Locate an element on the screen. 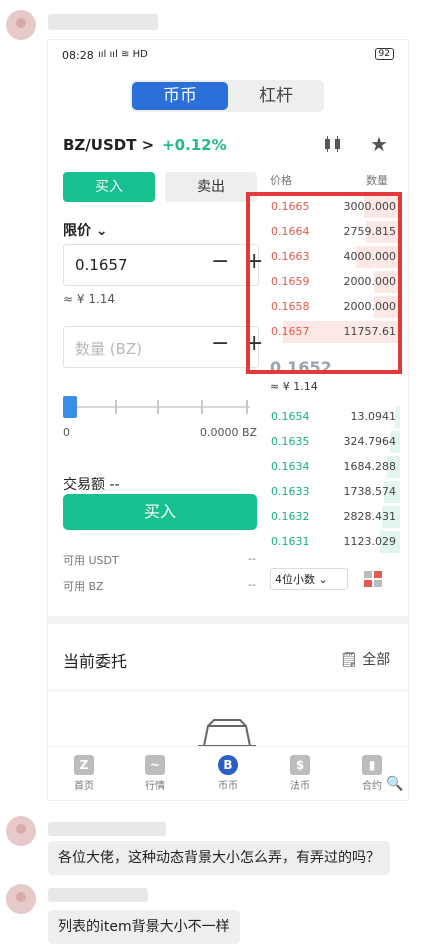  bottom-tab-bar: Z 首页 ~ 行情 B 币币 $ 法币 ▮ 合约 is located at coordinates (228, 773).